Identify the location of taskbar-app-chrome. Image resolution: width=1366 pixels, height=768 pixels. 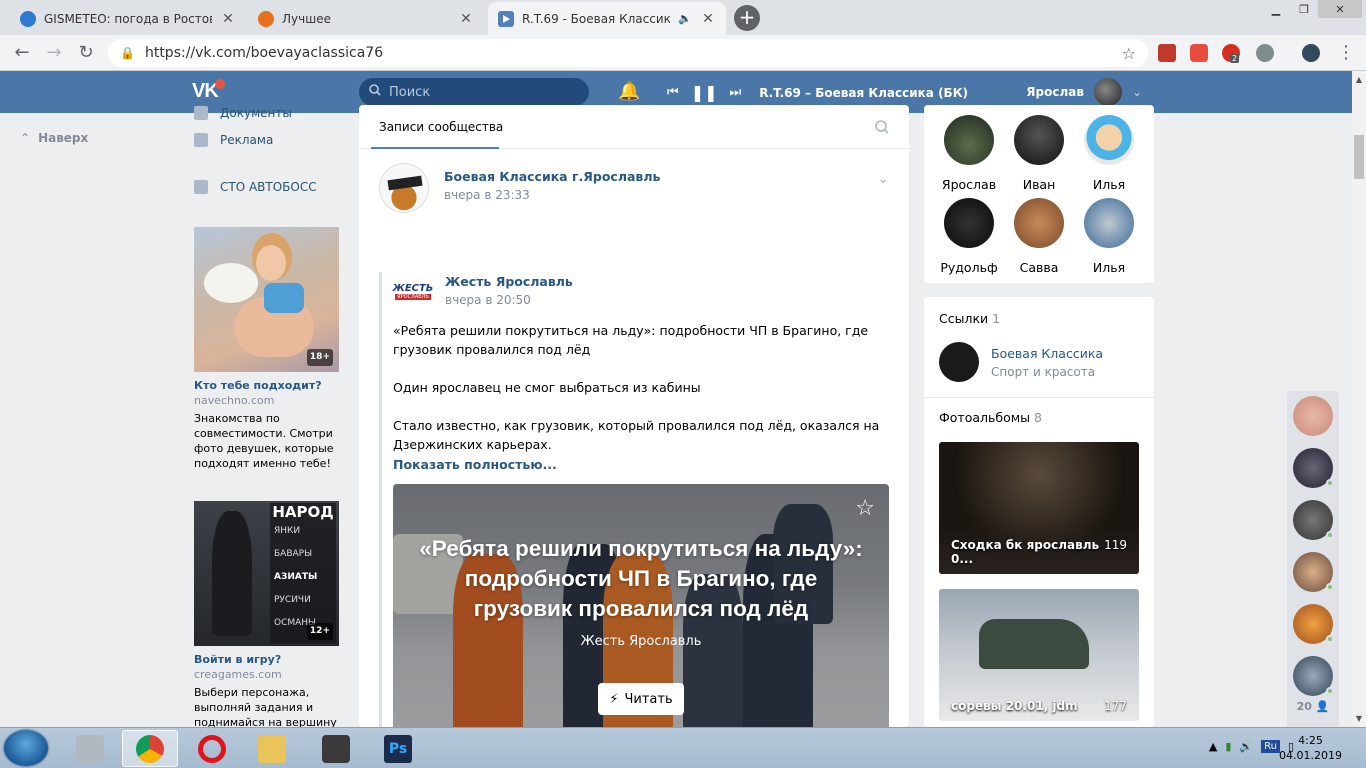
(150, 748).